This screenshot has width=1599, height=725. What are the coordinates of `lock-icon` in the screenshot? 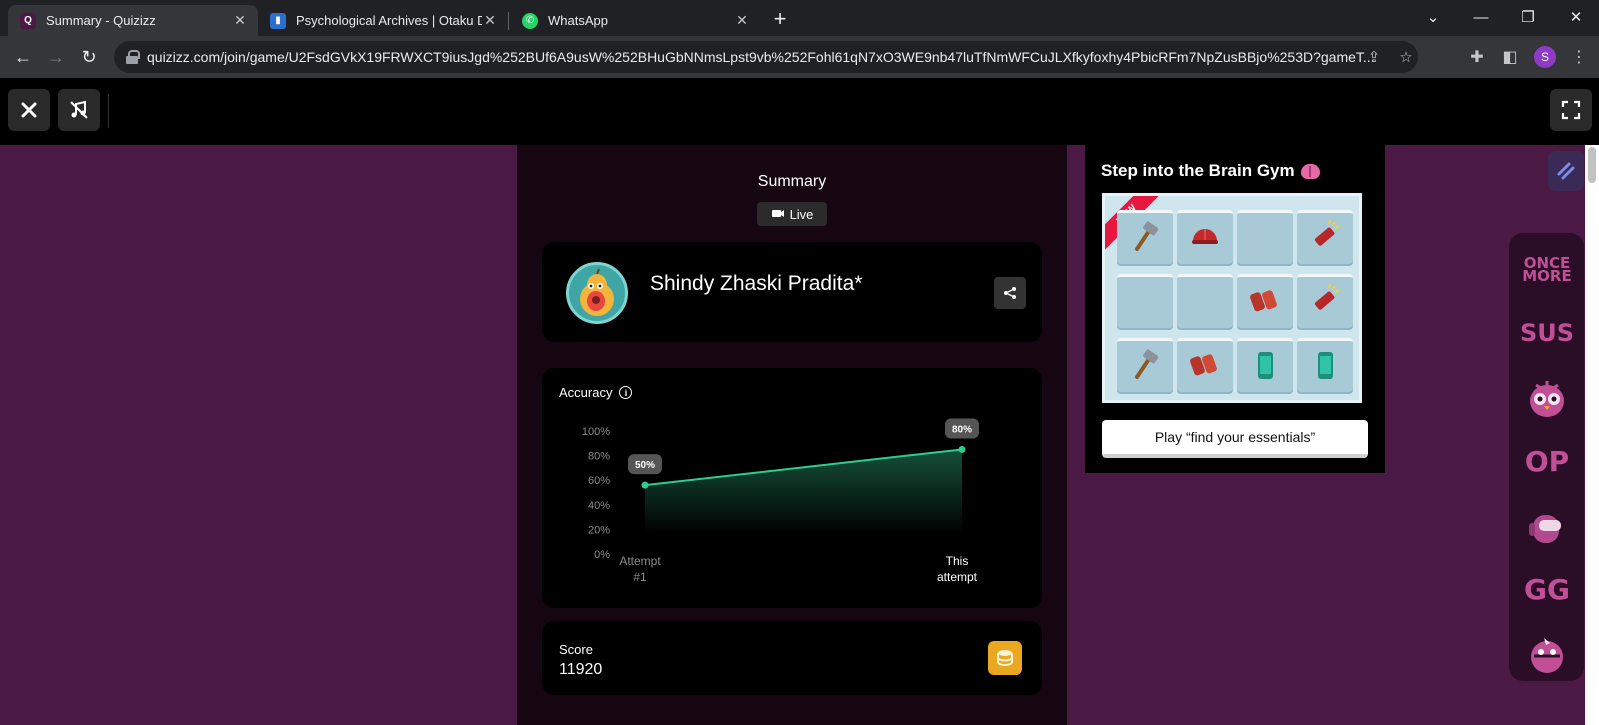 It's located at (133, 57).